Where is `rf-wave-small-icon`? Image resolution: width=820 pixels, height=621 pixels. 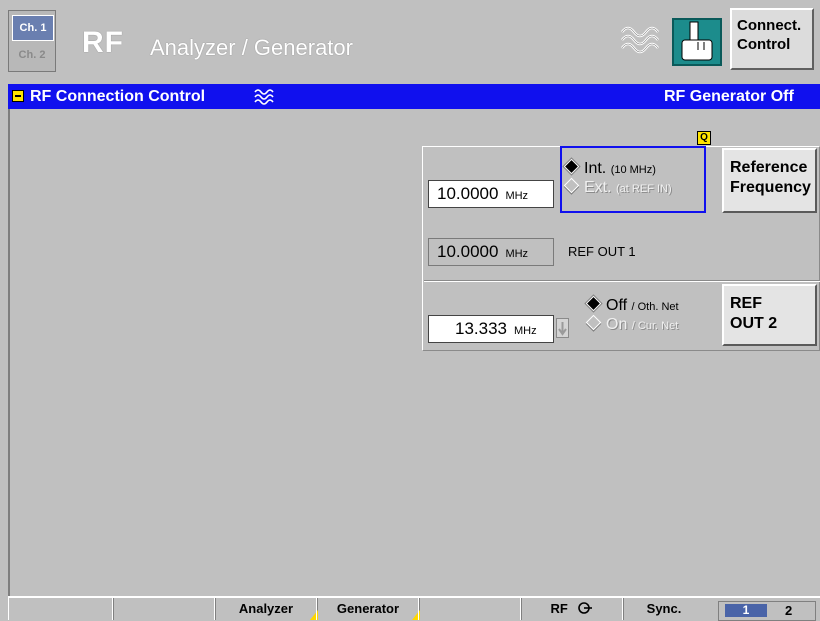
rf-wave-small-icon is located at coordinates (264, 97).